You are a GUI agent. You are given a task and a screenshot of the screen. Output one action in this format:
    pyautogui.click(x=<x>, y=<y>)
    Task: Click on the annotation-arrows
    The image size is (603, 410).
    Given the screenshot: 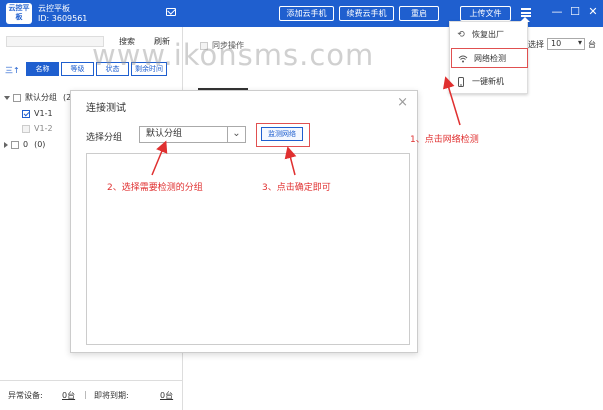 What is the action you would take?
    pyautogui.click(x=306, y=126)
    